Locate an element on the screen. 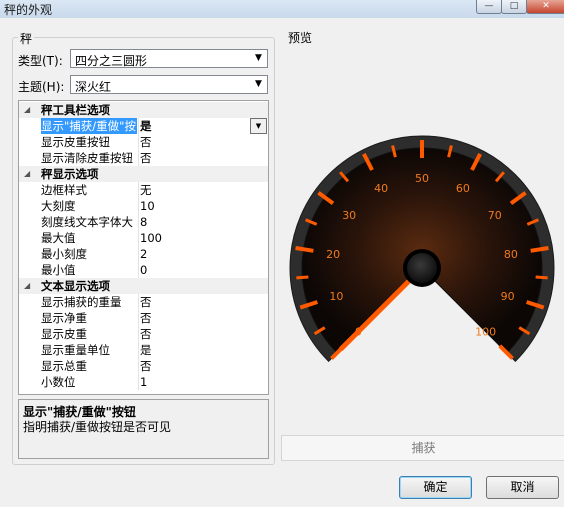 This screenshot has width=564, height=507. category-toolbar-options: ◢ 秤工具栏选项 is located at coordinates (143, 110).